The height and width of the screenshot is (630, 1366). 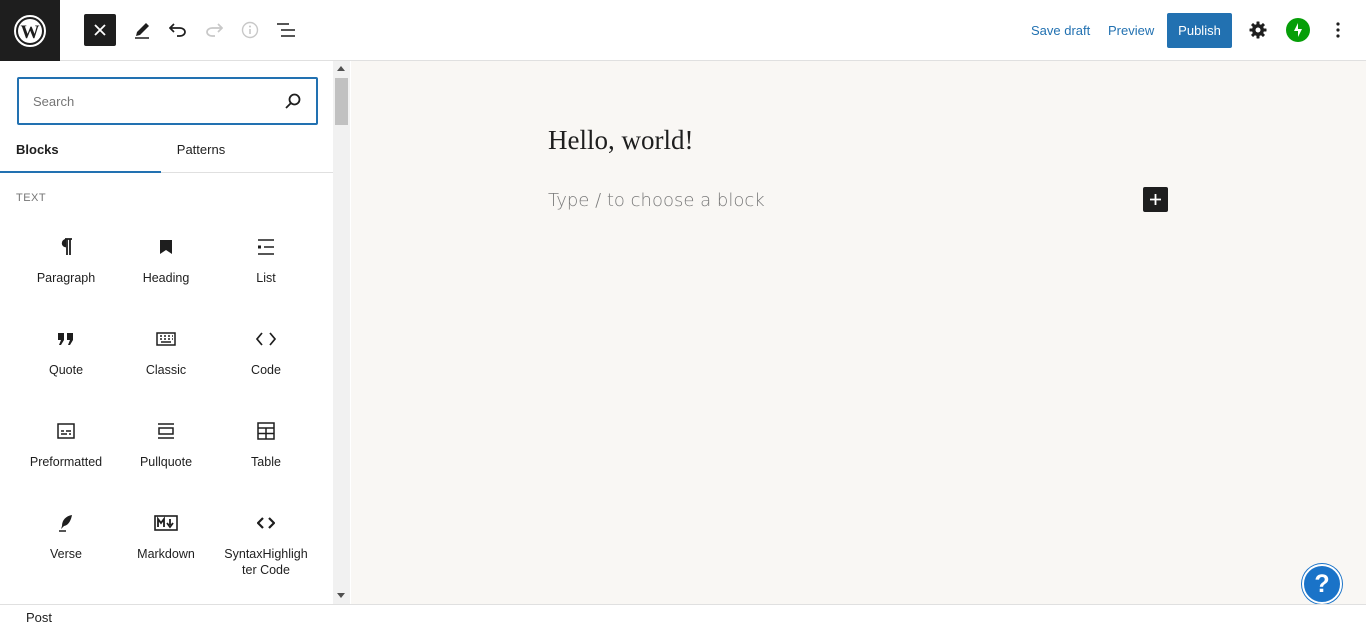 What do you see at coordinates (31, 198) in the screenshot?
I see `section-label-text: TEXT` at bounding box center [31, 198].